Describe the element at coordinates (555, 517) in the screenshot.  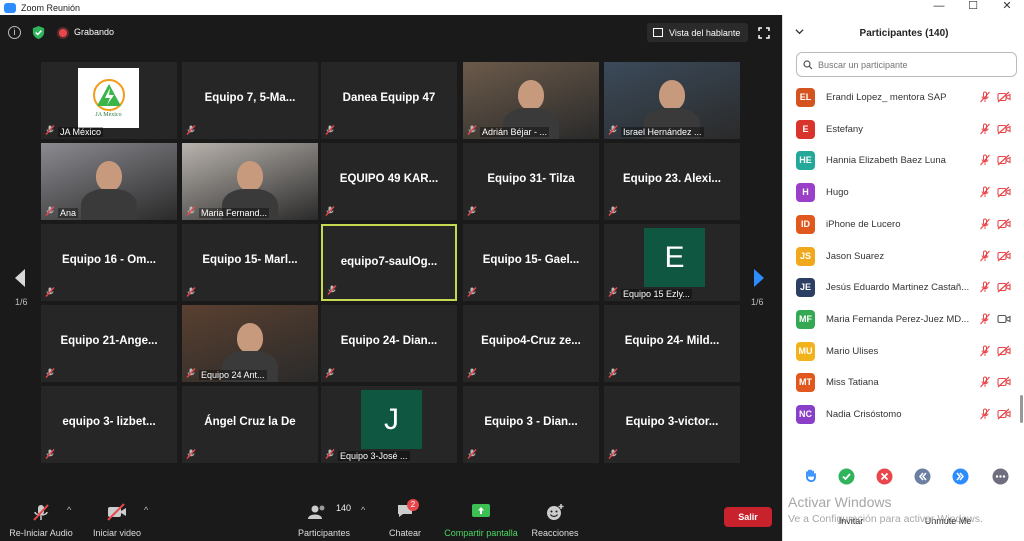
I see `reactions-button: Reacciones` at that location.